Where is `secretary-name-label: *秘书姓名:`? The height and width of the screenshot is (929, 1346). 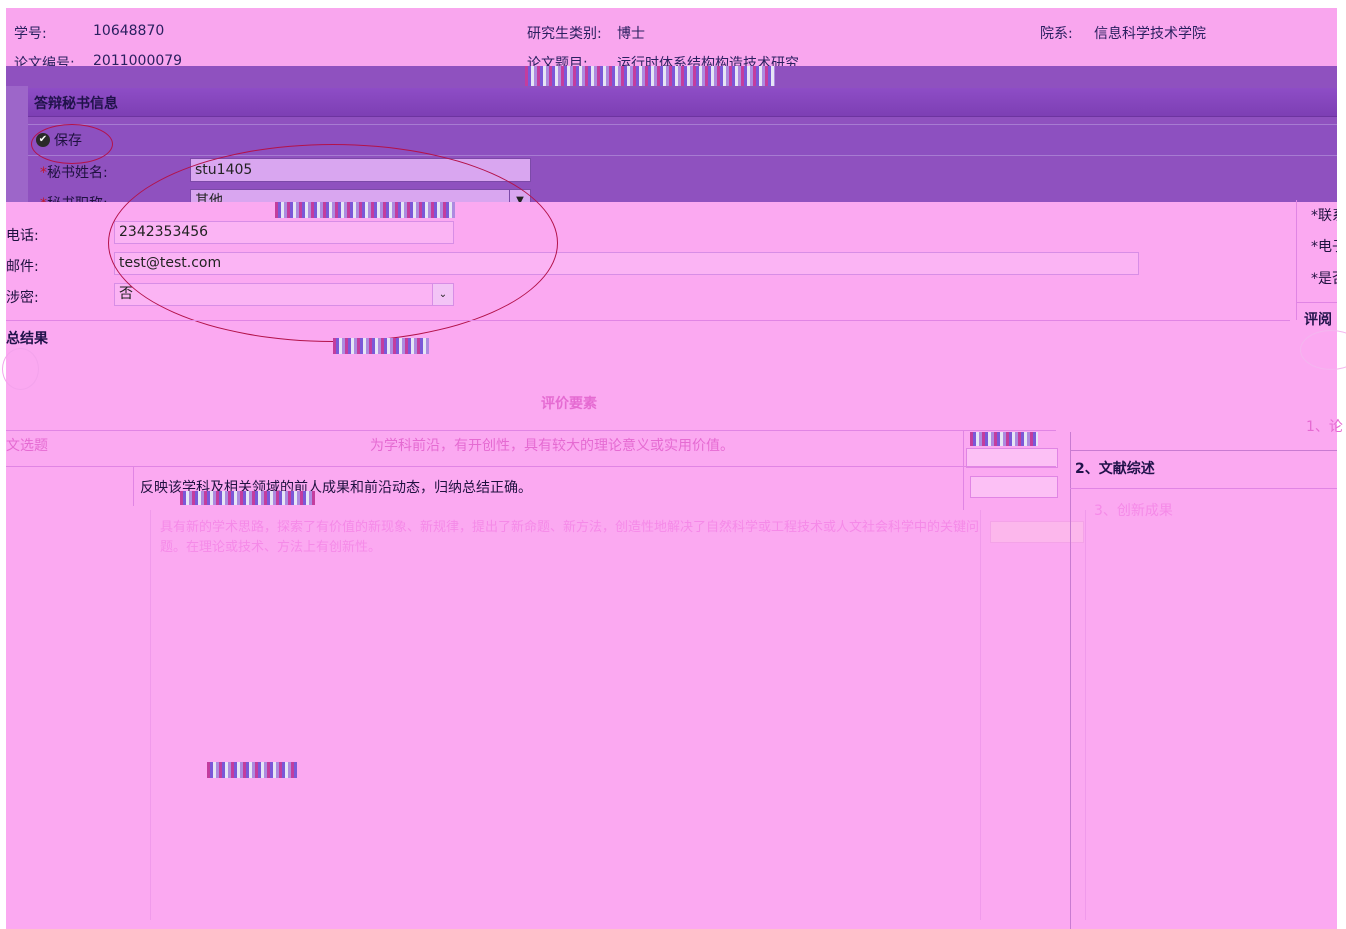 secretary-name-label: *秘书姓名: is located at coordinates (74, 172).